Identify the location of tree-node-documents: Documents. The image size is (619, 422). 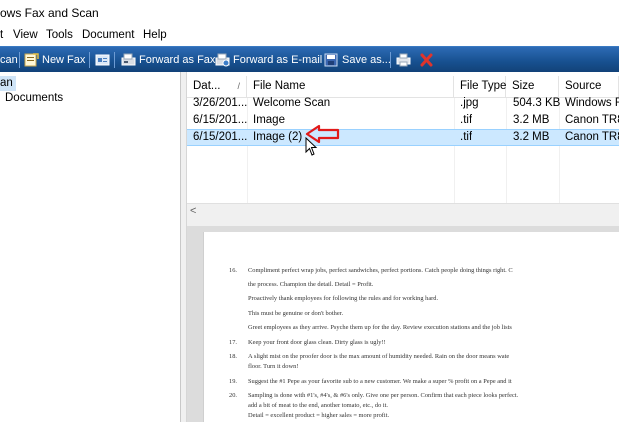
(34, 98).